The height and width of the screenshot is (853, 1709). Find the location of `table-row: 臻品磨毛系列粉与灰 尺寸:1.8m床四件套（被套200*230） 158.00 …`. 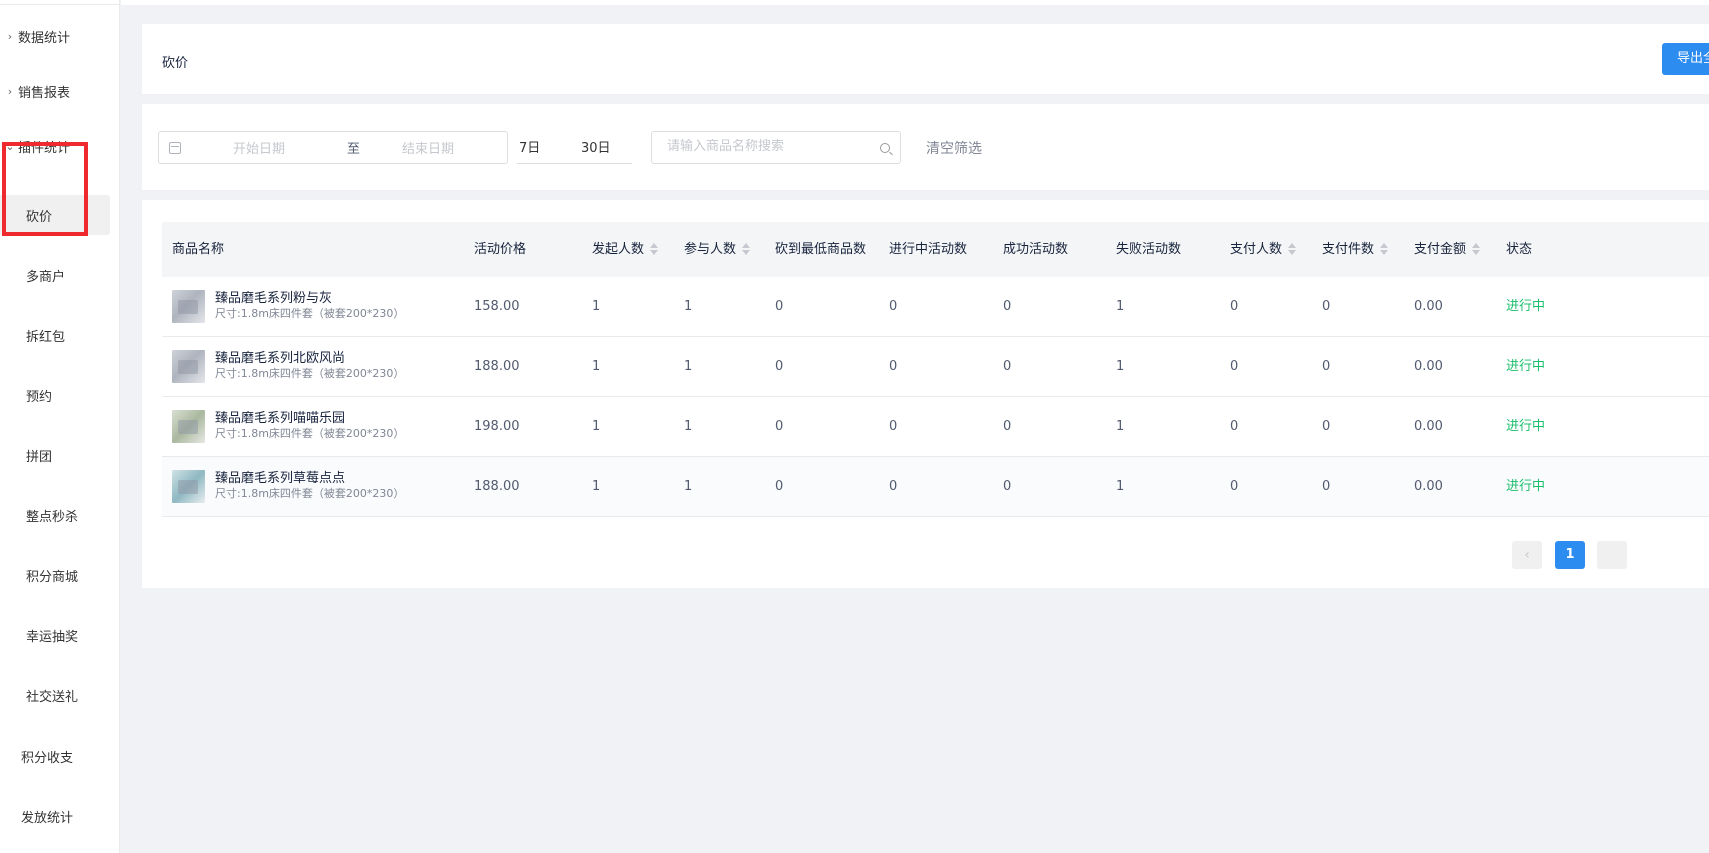

table-row: 臻品磨毛系列粉与灰 尺寸:1.8m床四件套（被套200*230） 158.00 … is located at coordinates (935, 307).